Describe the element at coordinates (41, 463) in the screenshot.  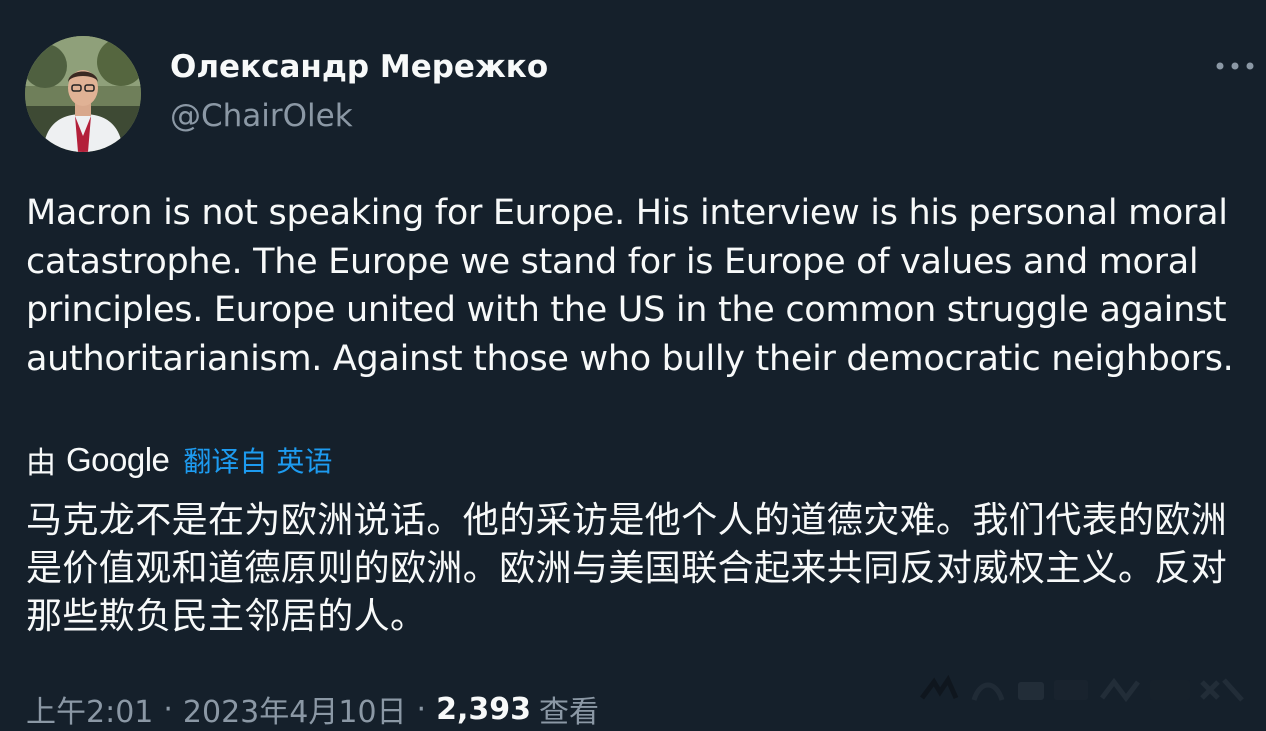
I see `translation-prefix: 由` at that location.